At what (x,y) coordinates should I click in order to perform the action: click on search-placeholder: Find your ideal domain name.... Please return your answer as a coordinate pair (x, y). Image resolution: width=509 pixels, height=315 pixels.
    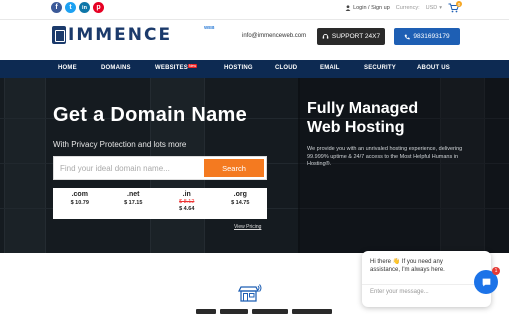
    Looking at the image, I should click on (115, 168).